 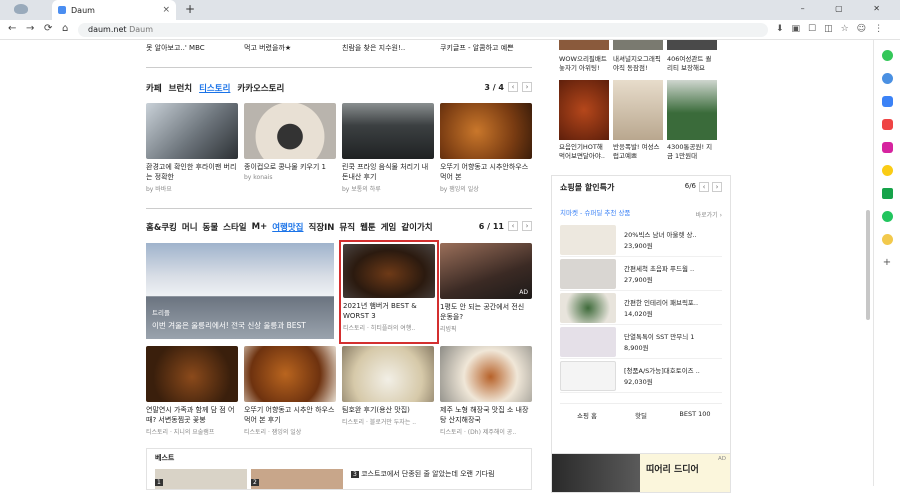 What do you see at coordinates (847, 8) in the screenshot?
I see `window-controls: – ▢ ✕` at bounding box center [847, 8].